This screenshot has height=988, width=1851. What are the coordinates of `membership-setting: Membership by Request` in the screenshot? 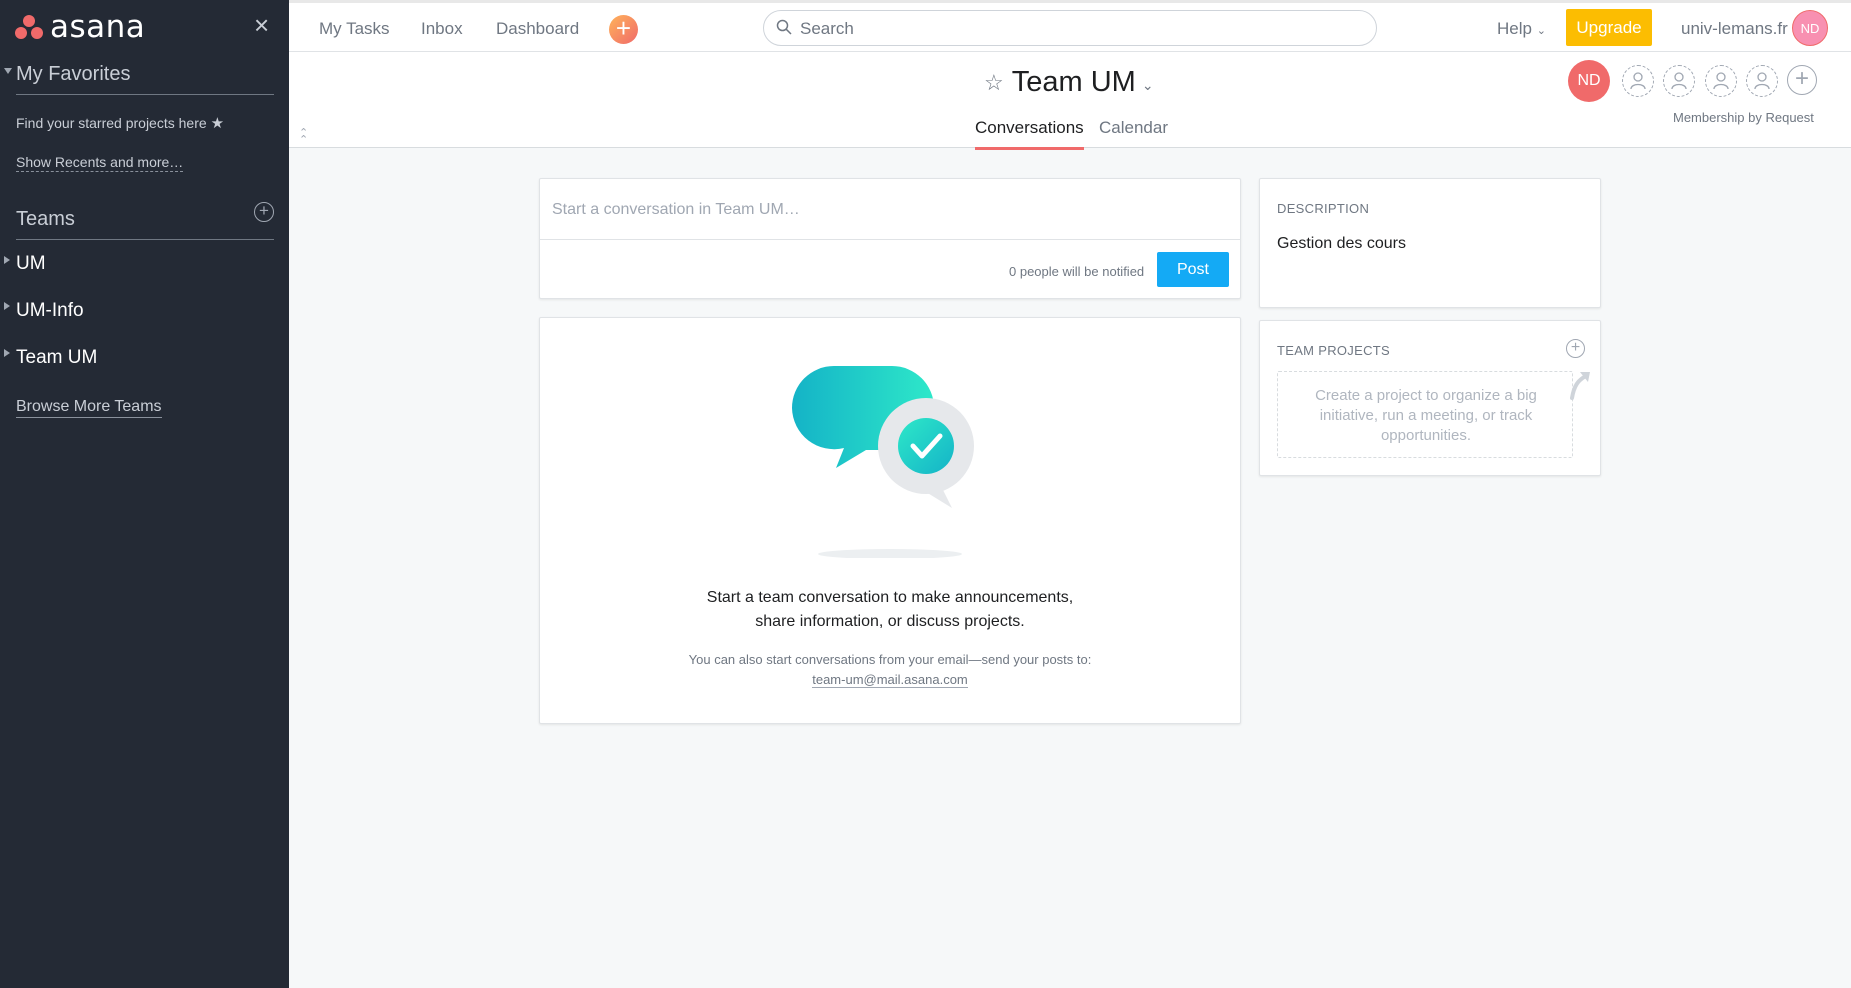 It's located at (1743, 117).